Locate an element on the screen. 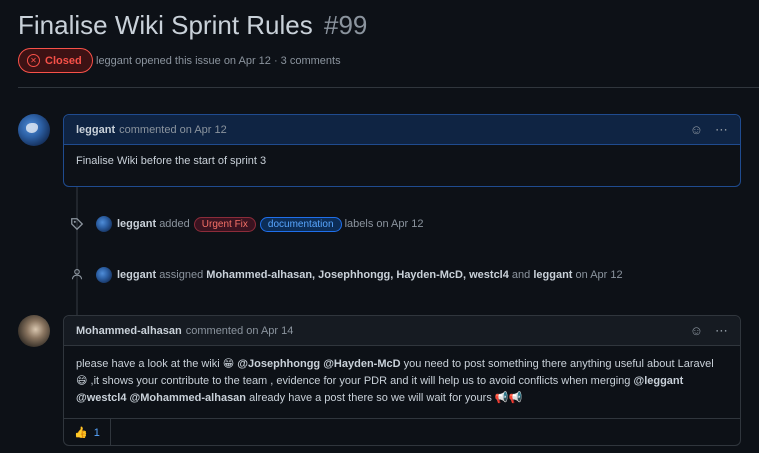 The image size is (759, 453). event-verb: assigned is located at coordinates (181, 275).